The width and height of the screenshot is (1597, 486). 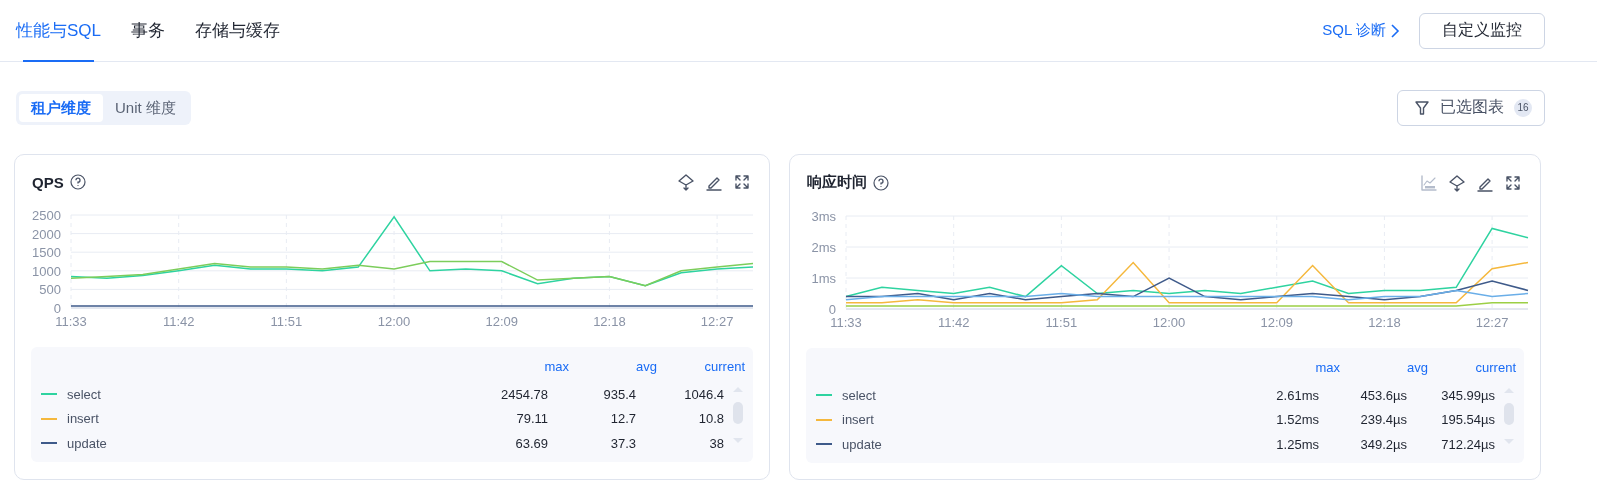 What do you see at coordinates (238, 30) in the screenshot?
I see `tab: 存储与缓存` at bounding box center [238, 30].